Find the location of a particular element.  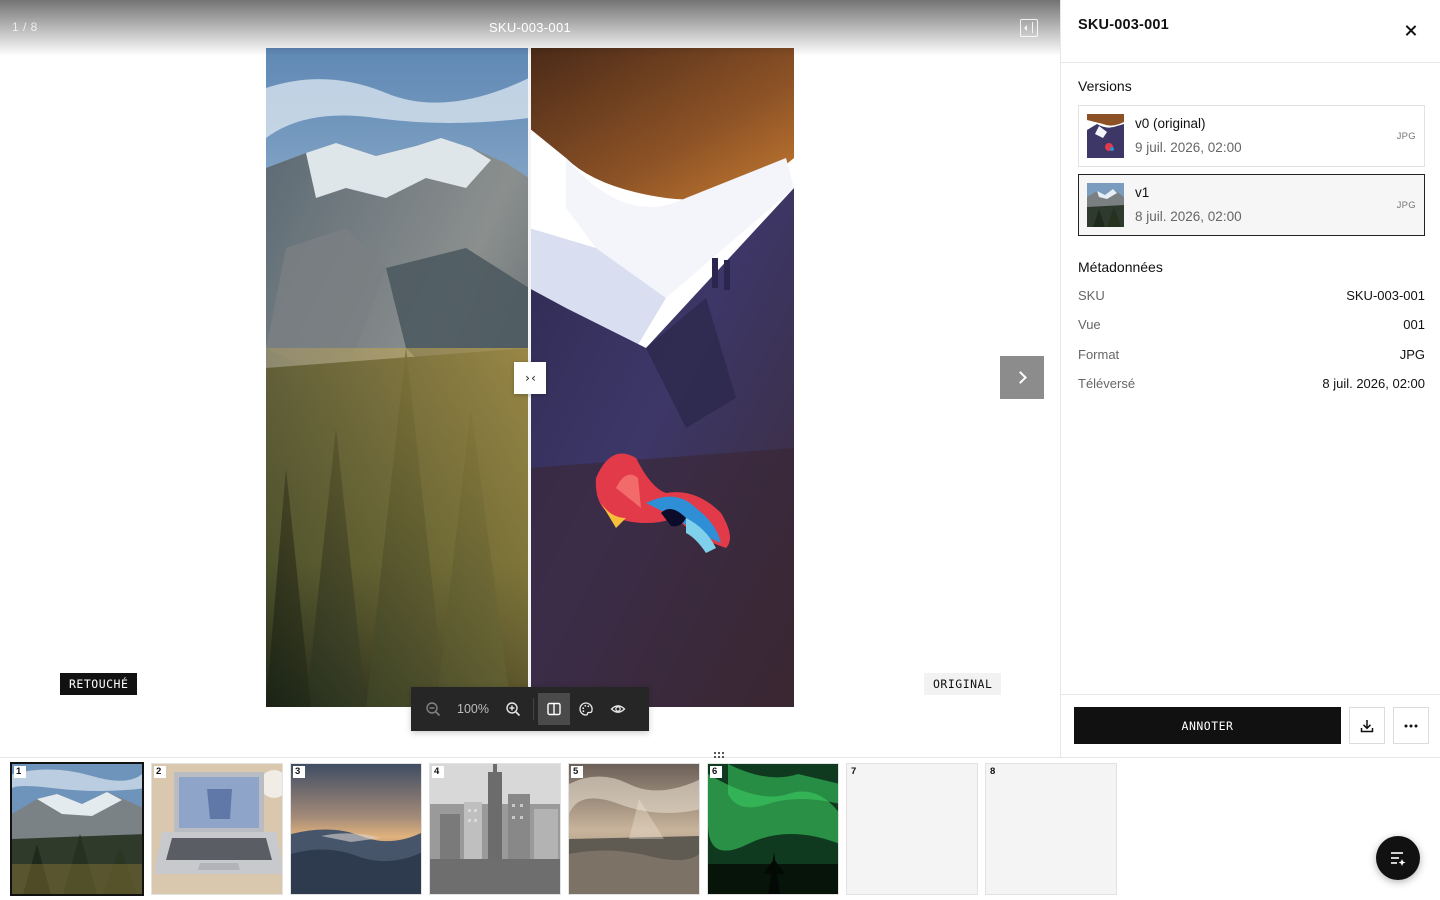

compare-split-button is located at coordinates (554, 709).